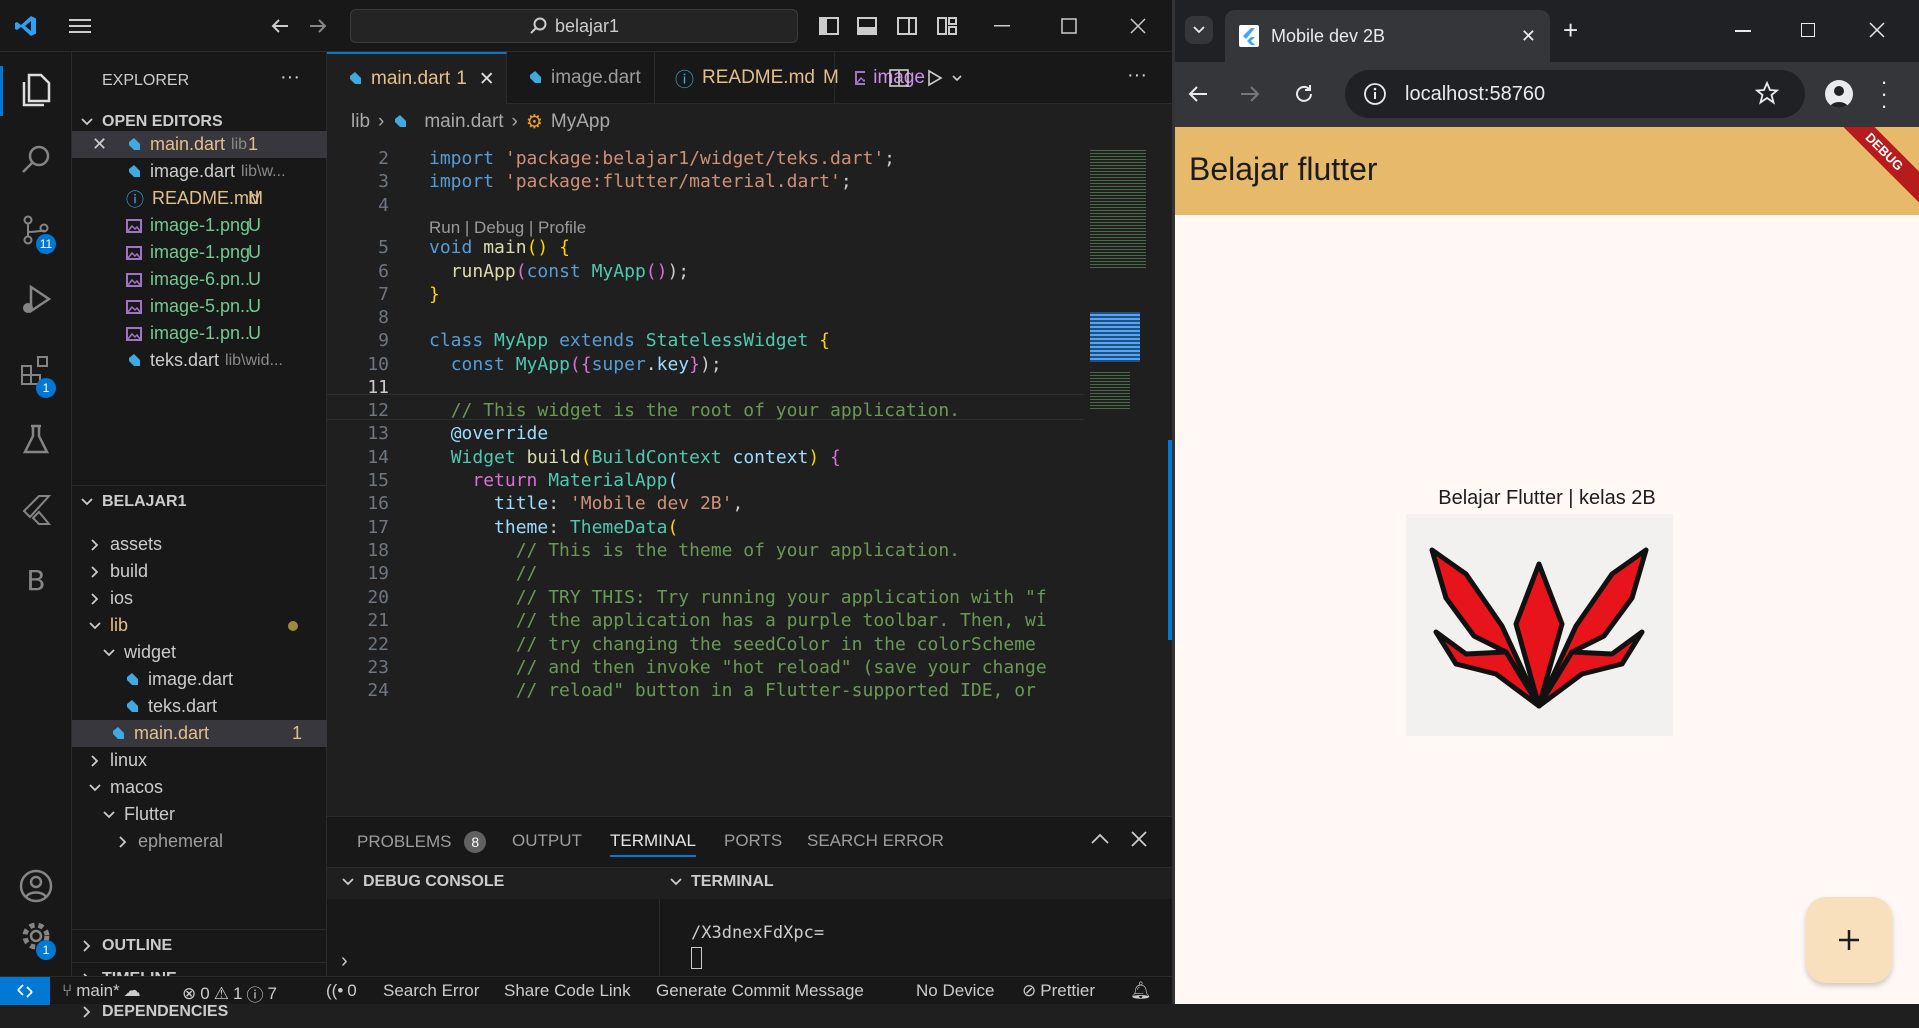 The height and width of the screenshot is (1028, 1919). I want to click on maximize-panel-icon, so click(1100, 839).